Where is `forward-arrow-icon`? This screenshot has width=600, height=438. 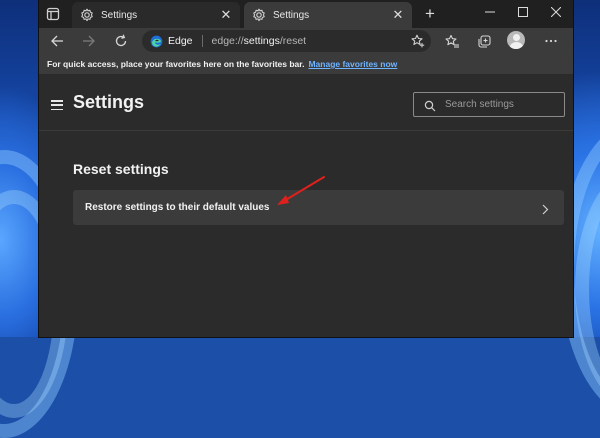
forward-arrow-icon is located at coordinates (89, 41).